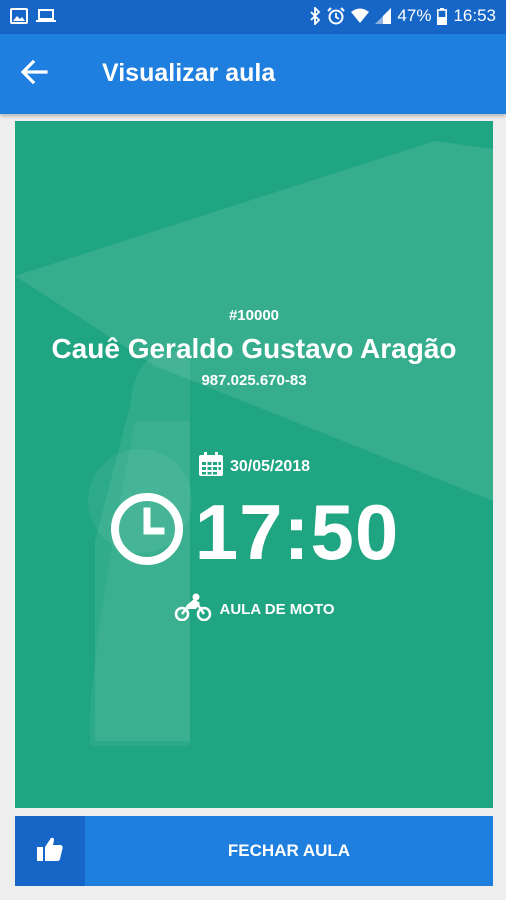 The image size is (506, 900). Describe the element at coordinates (474, 15) in the screenshot. I see `clock-time: 16:53` at that location.